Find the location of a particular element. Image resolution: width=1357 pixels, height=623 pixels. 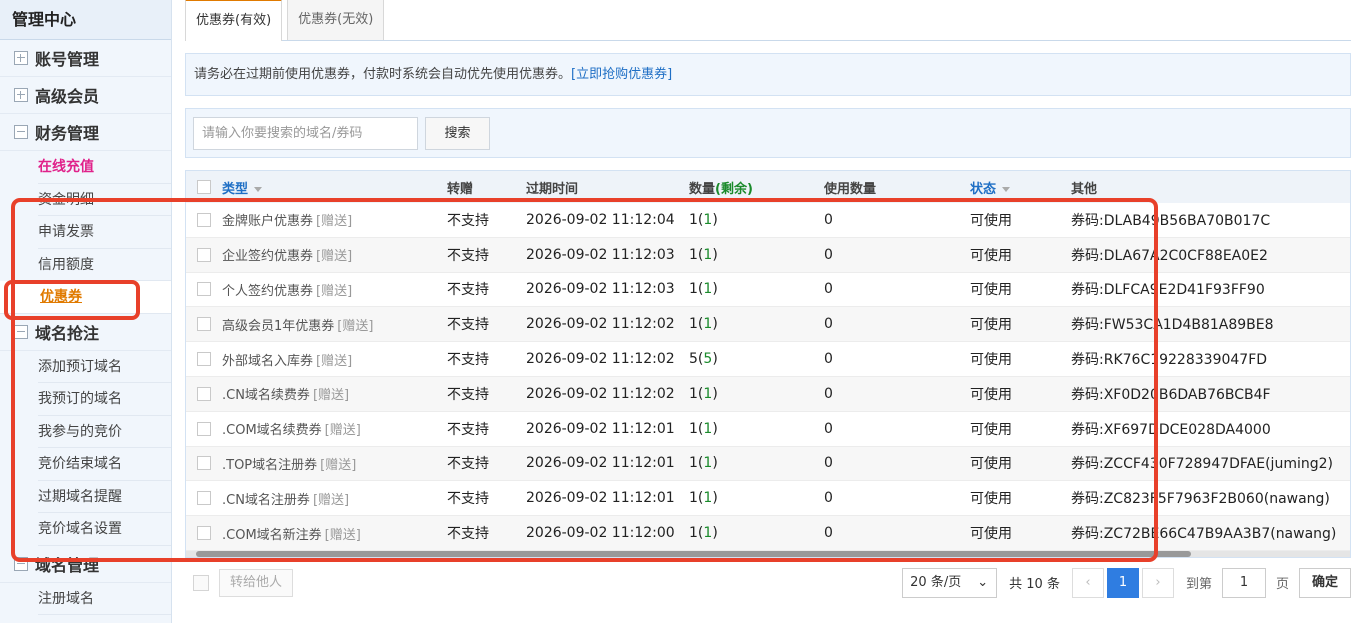

header-type: 类型 is located at coordinates (235, 189).